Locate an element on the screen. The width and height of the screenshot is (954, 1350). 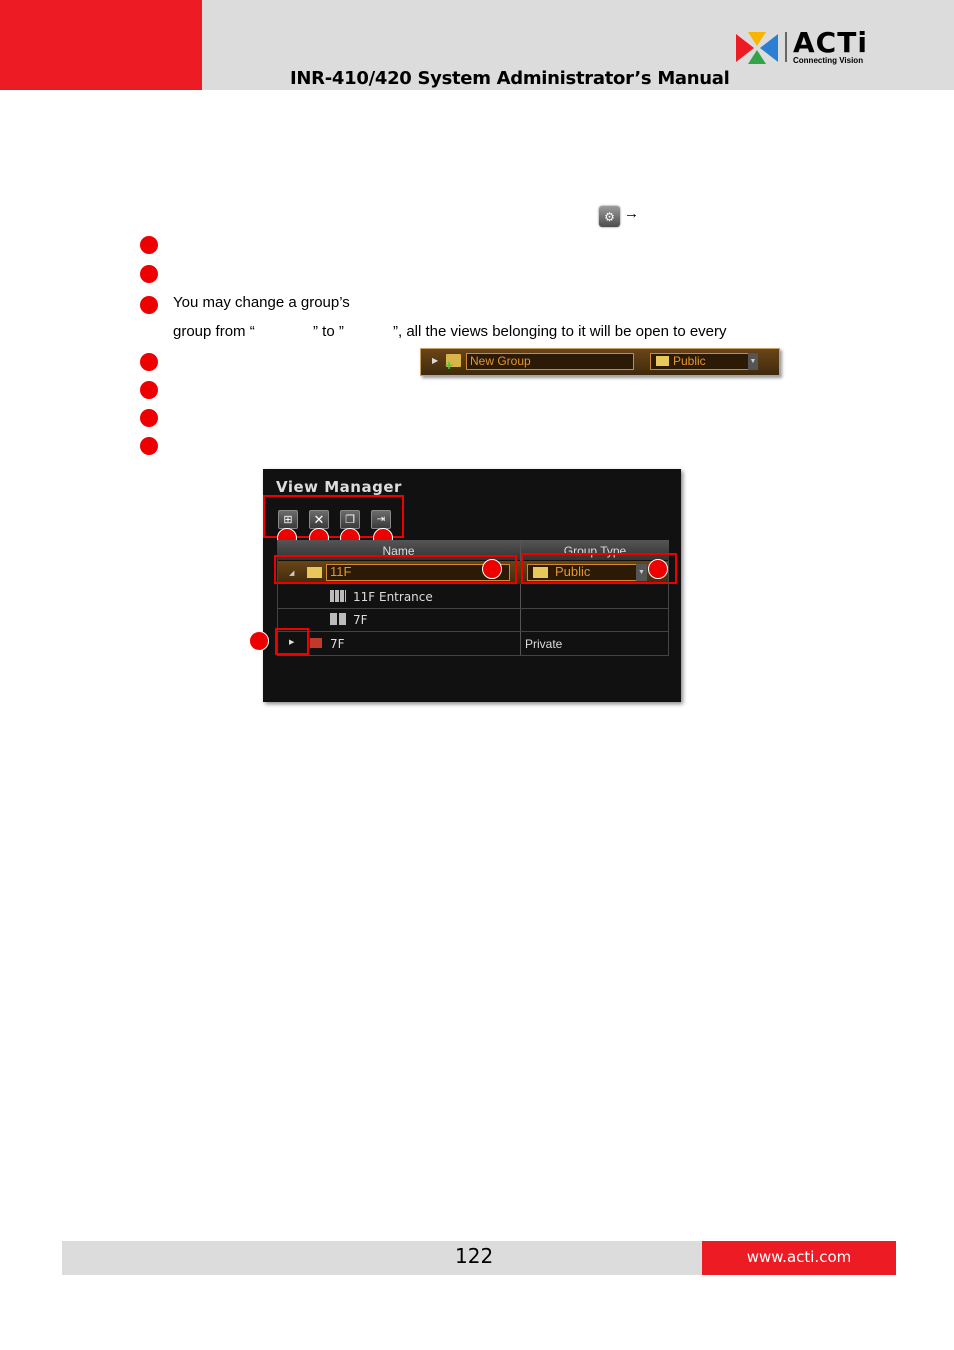
group-type: Private is located at coordinates (544, 644).